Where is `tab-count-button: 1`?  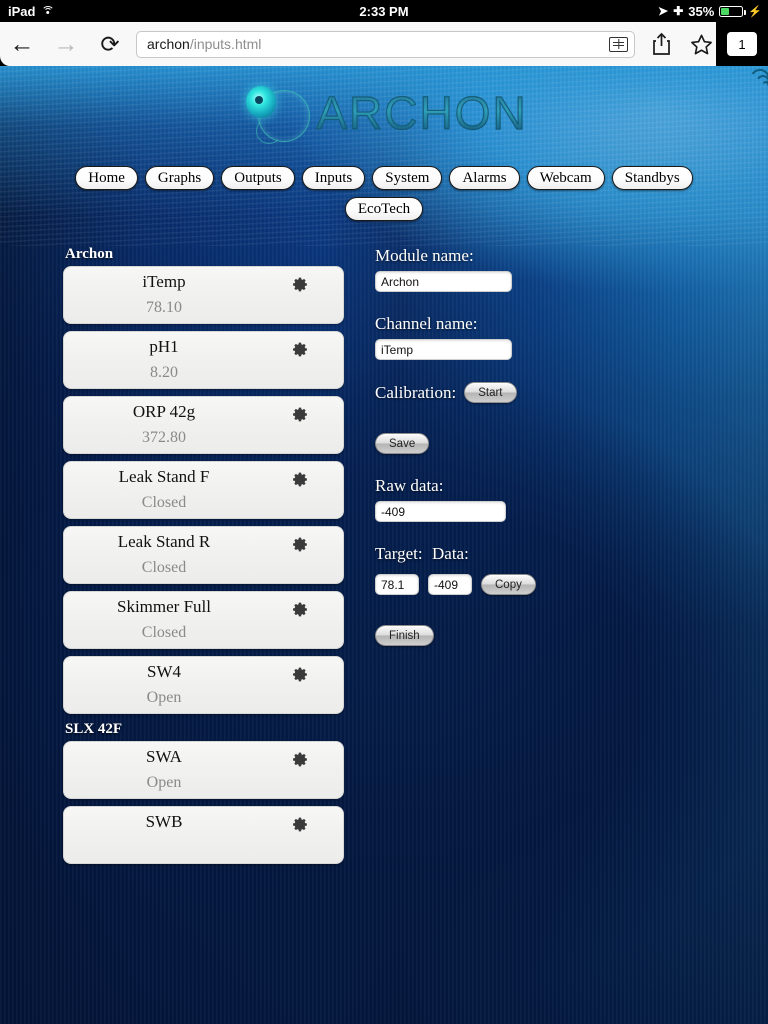
tab-count-button: 1 is located at coordinates (742, 44).